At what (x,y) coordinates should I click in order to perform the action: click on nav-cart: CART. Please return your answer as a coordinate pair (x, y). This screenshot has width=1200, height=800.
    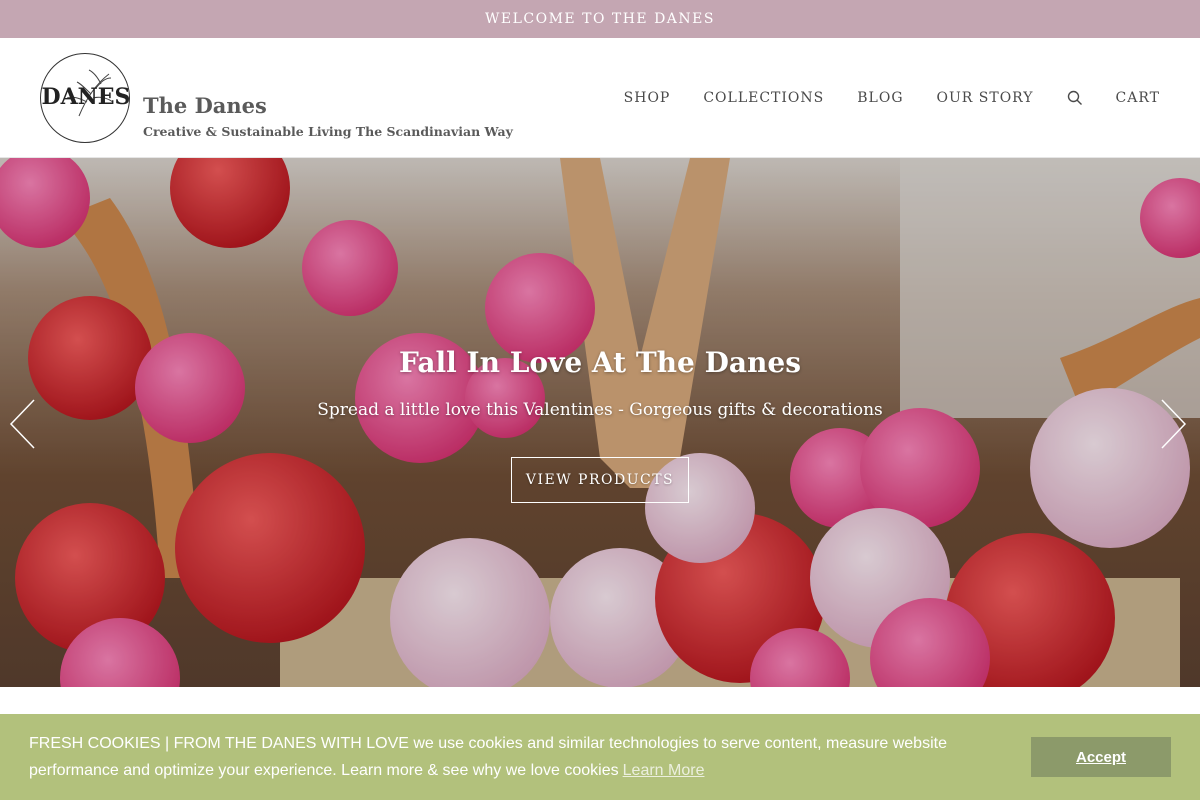
    Looking at the image, I should click on (1138, 98).